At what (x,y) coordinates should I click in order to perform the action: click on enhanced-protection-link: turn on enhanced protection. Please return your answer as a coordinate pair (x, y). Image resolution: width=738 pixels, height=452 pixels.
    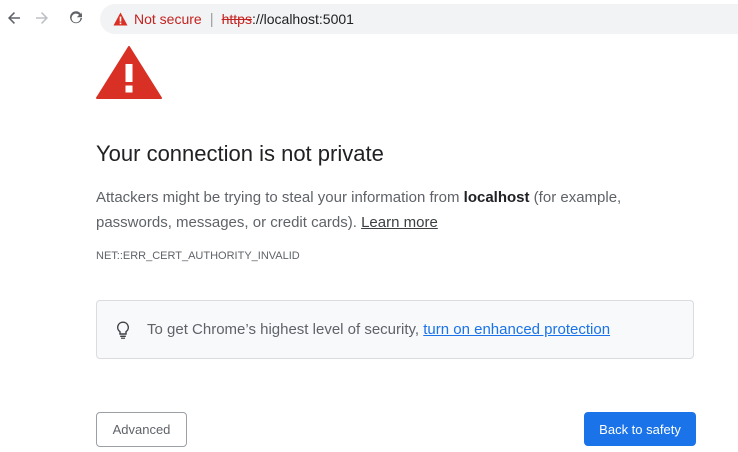
    Looking at the image, I should click on (516, 329).